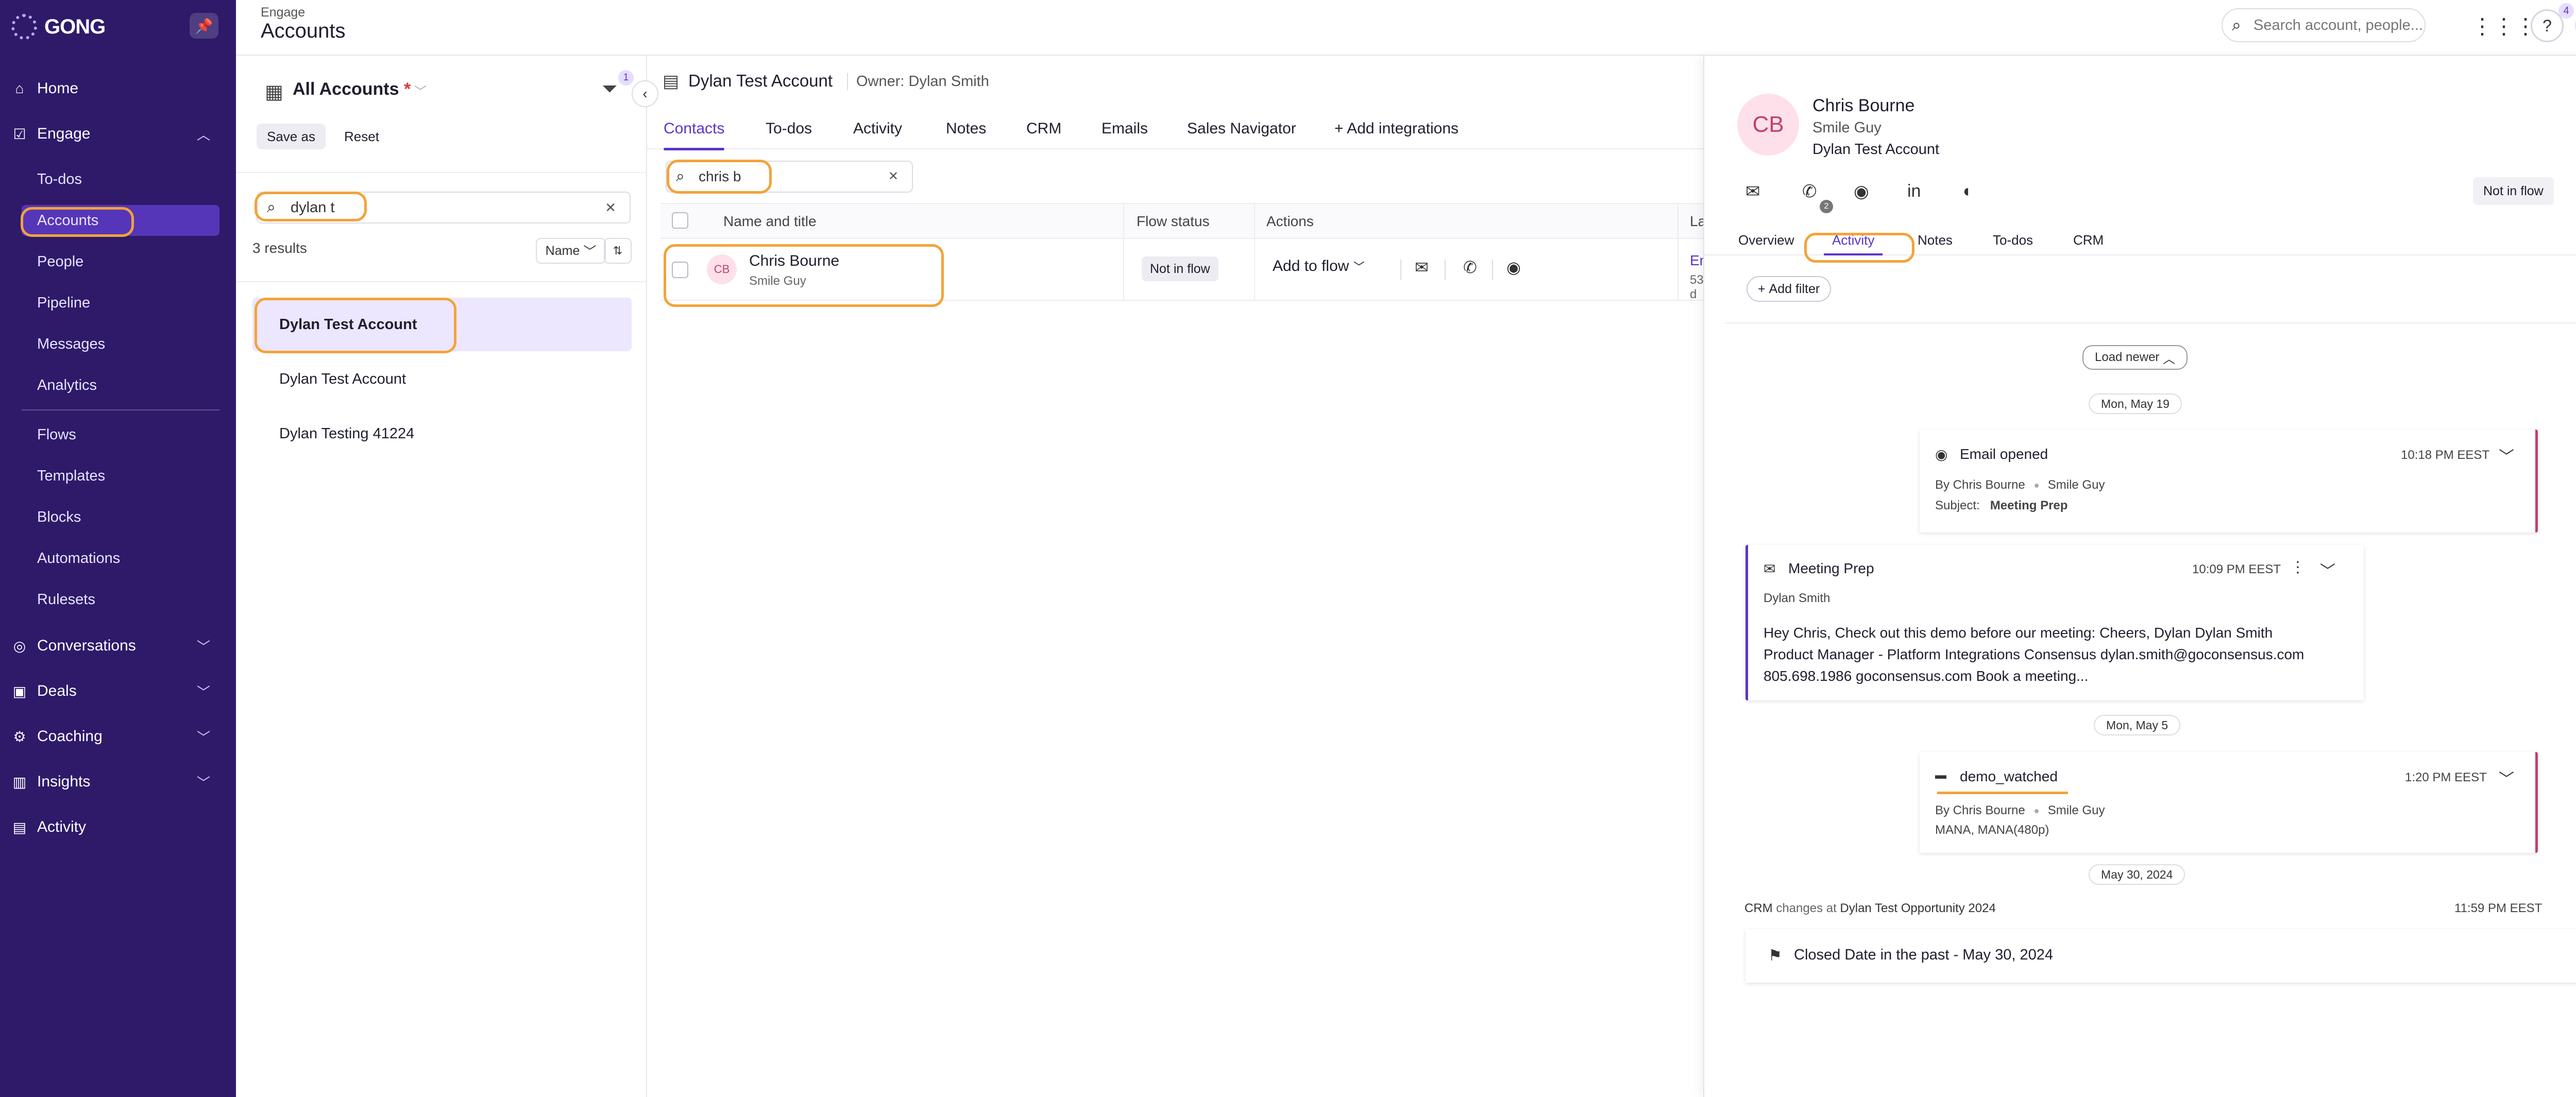 The width and height of the screenshot is (2576, 1097). I want to click on nav-conversations: ◎ Conversations ﹀, so click(118, 645).